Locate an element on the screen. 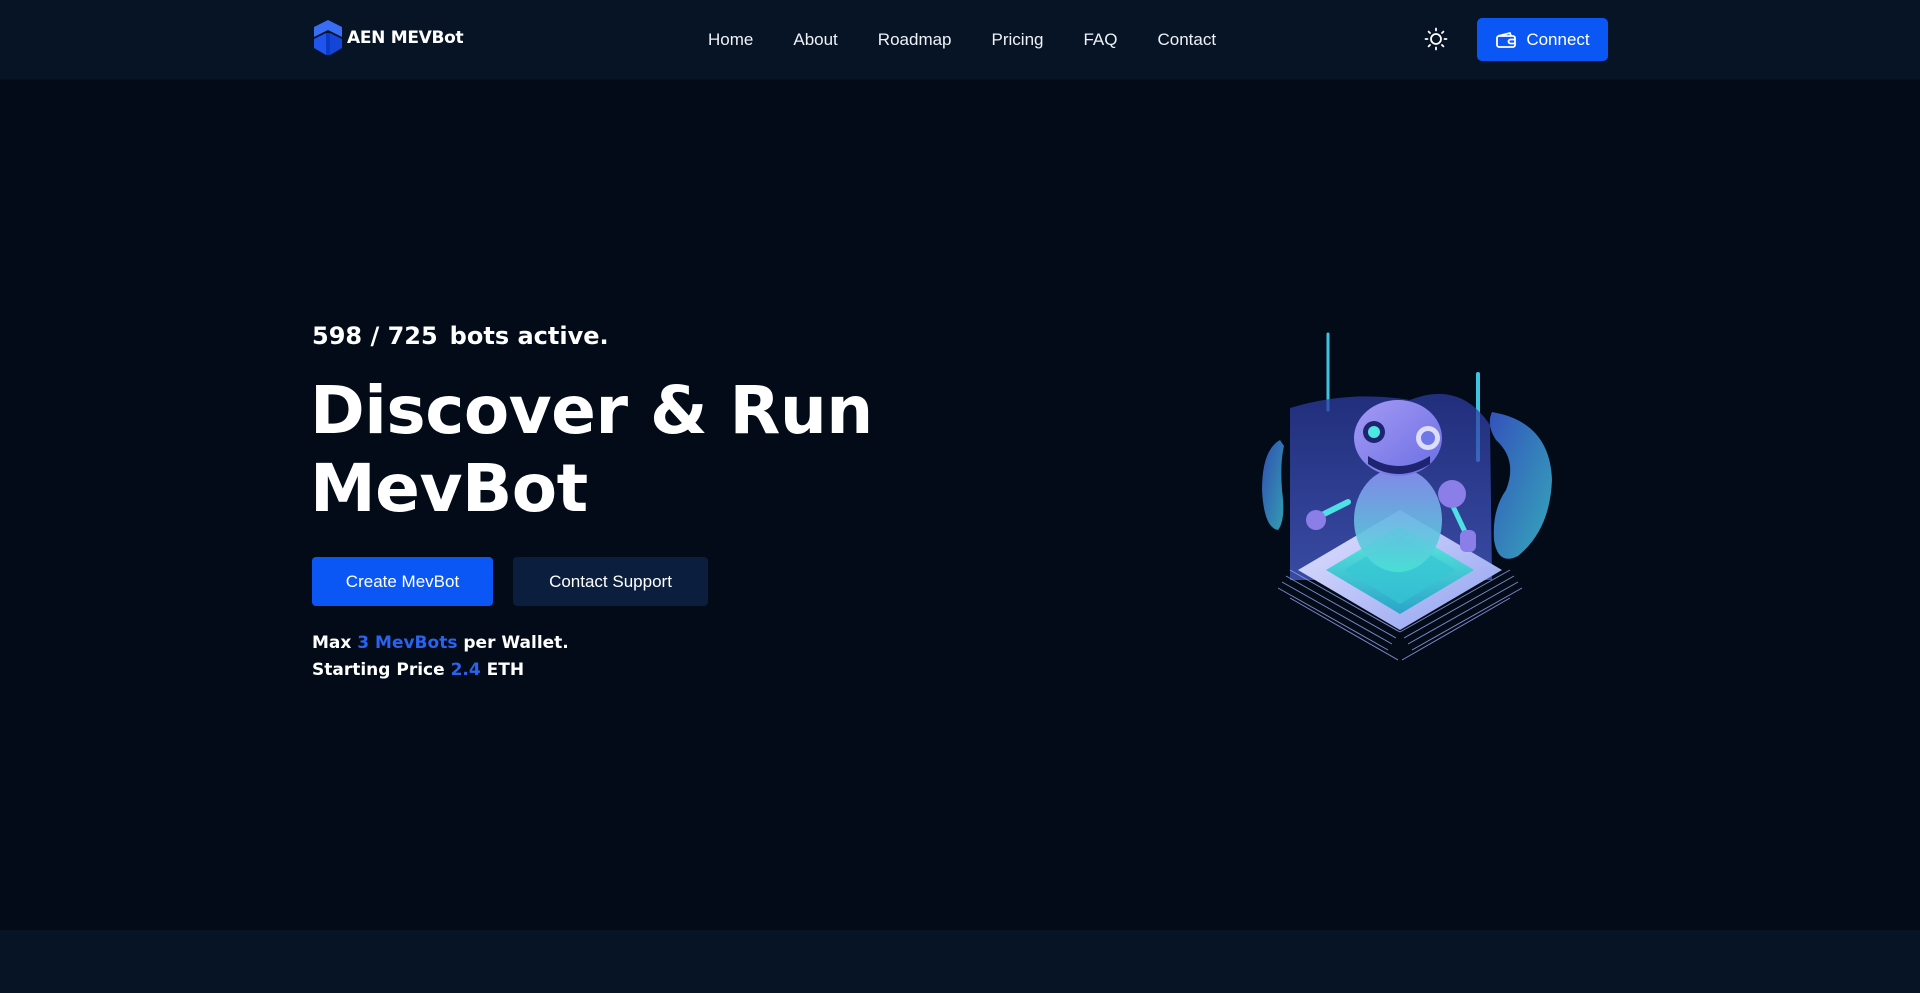 Image resolution: width=1920 pixels, height=993 pixels. hero-title: Discover & Run MevBot is located at coordinates (591, 450).